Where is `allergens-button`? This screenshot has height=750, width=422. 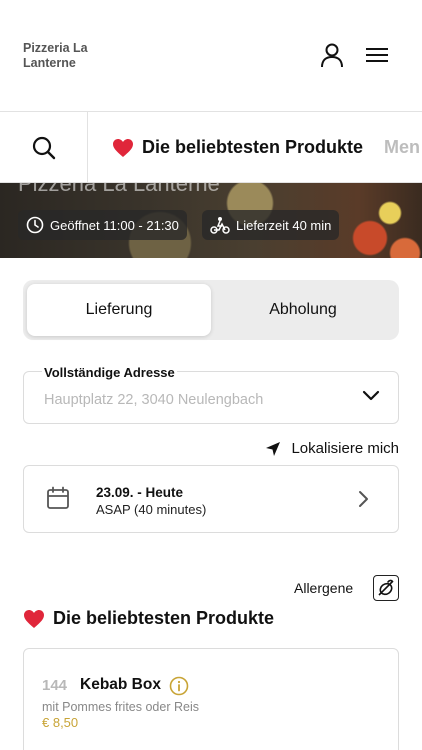 allergens-button is located at coordinates (386, 588).